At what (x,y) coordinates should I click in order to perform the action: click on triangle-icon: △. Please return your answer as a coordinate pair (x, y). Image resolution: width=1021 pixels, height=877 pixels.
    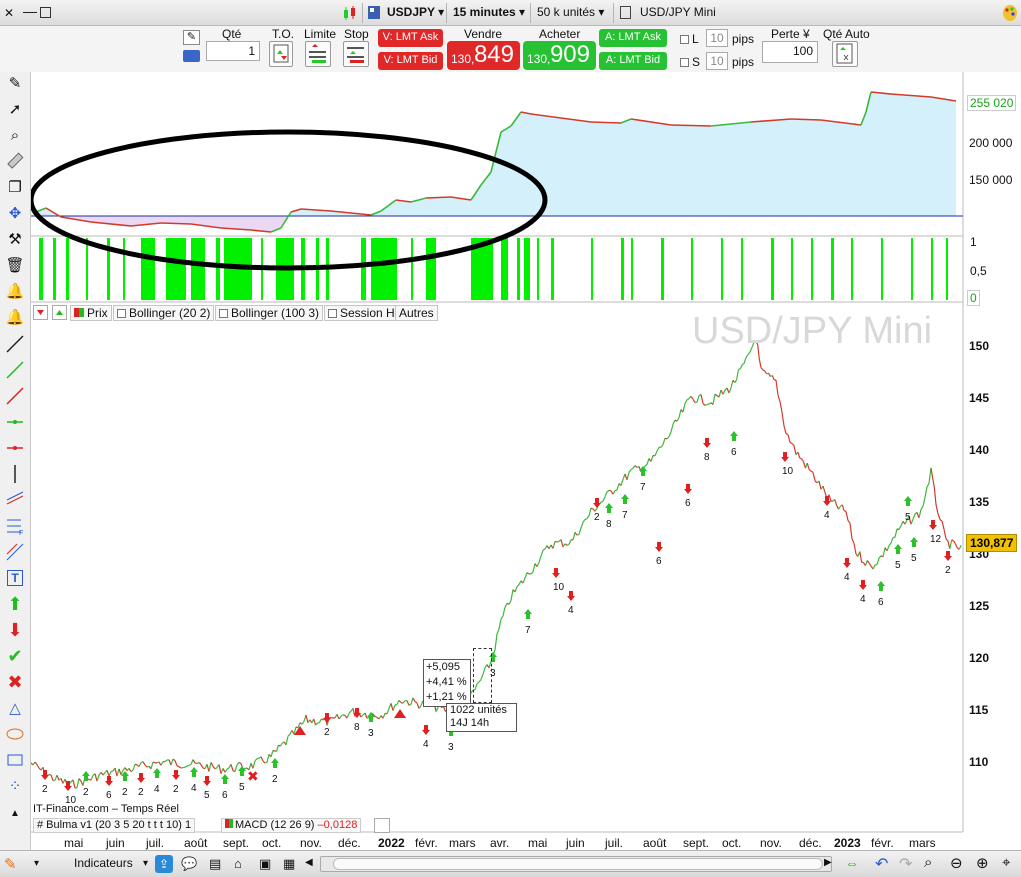
    Looking at the image, I should click on (15, 708).